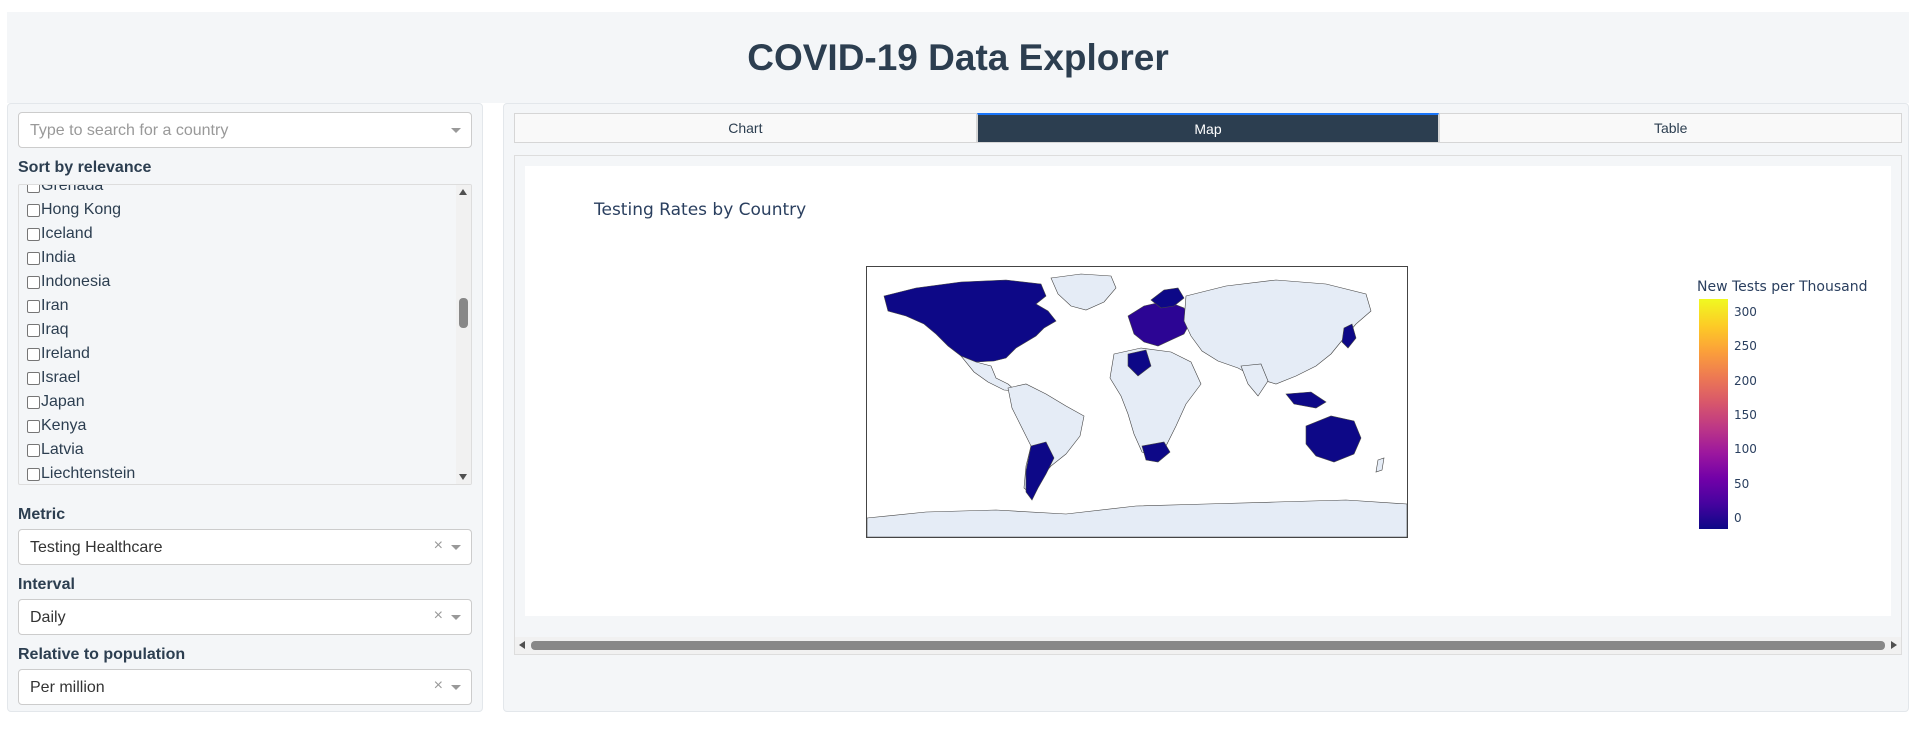 The image size is (1913, 742). I want to click on country-item: Iceland, so click(81, 234).